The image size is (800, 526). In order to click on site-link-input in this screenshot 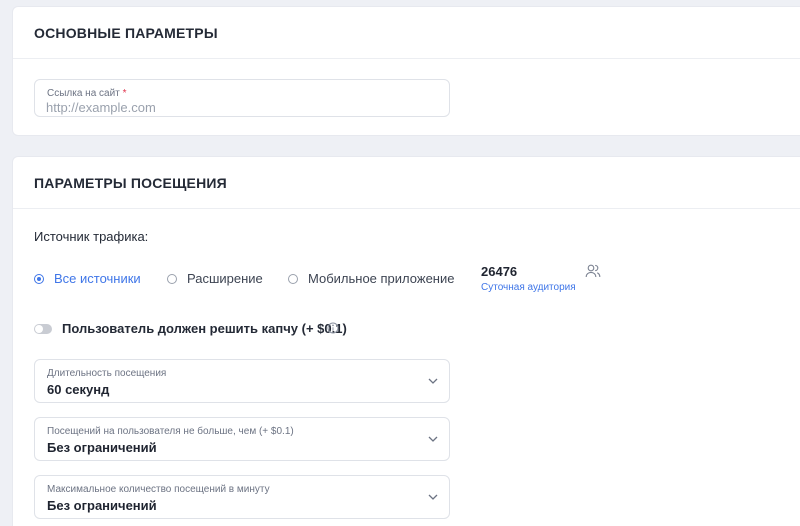, I will do `click(236, 107)`.